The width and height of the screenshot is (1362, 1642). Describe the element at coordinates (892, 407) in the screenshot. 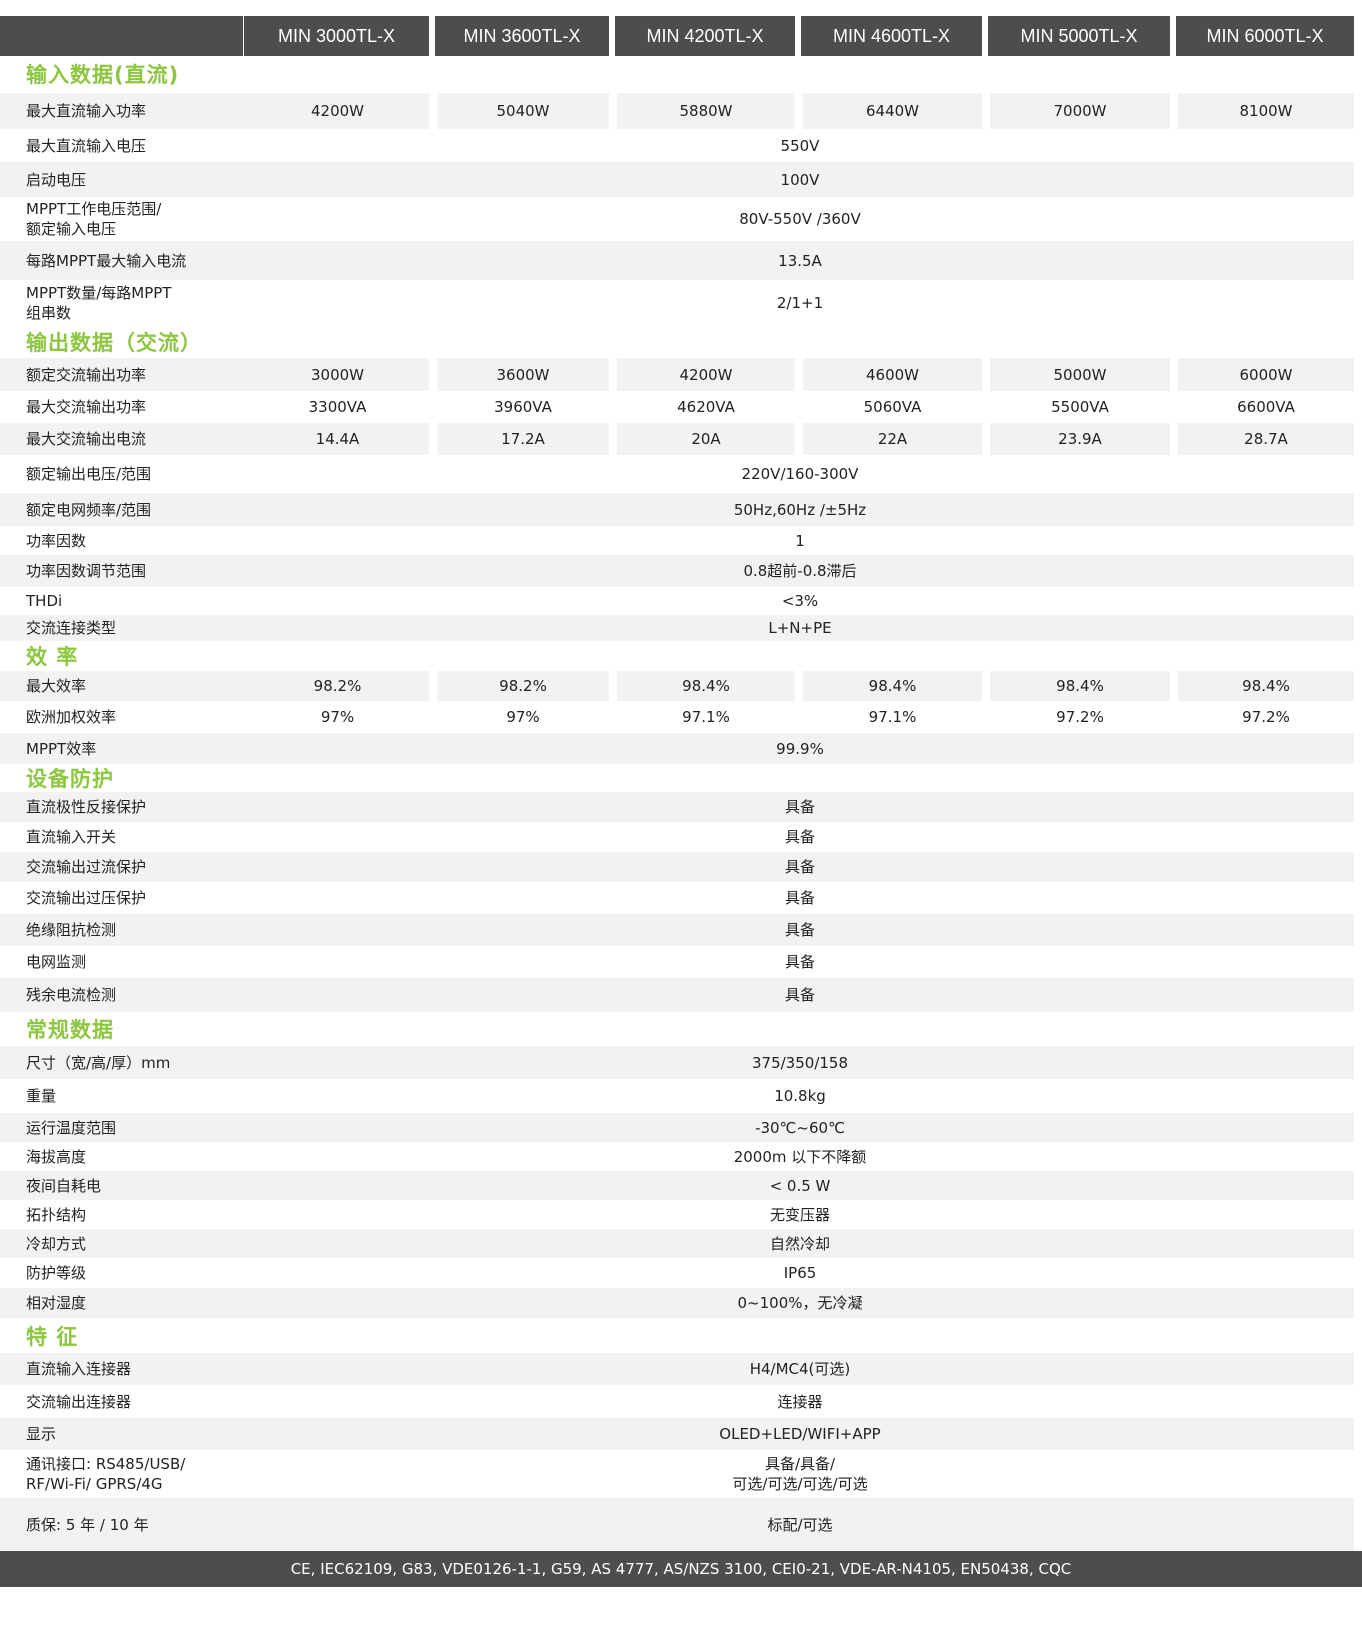

I see `spec-value: 5060VA` at that location.